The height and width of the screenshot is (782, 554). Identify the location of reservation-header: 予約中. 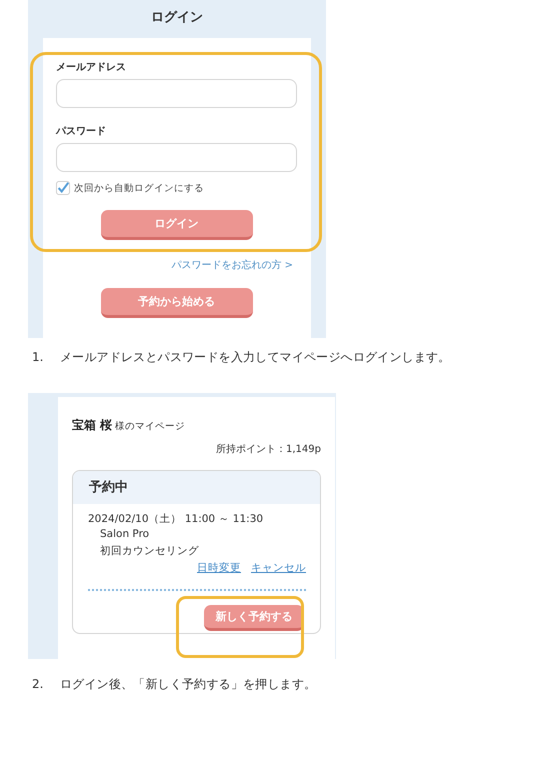
(196, 487).